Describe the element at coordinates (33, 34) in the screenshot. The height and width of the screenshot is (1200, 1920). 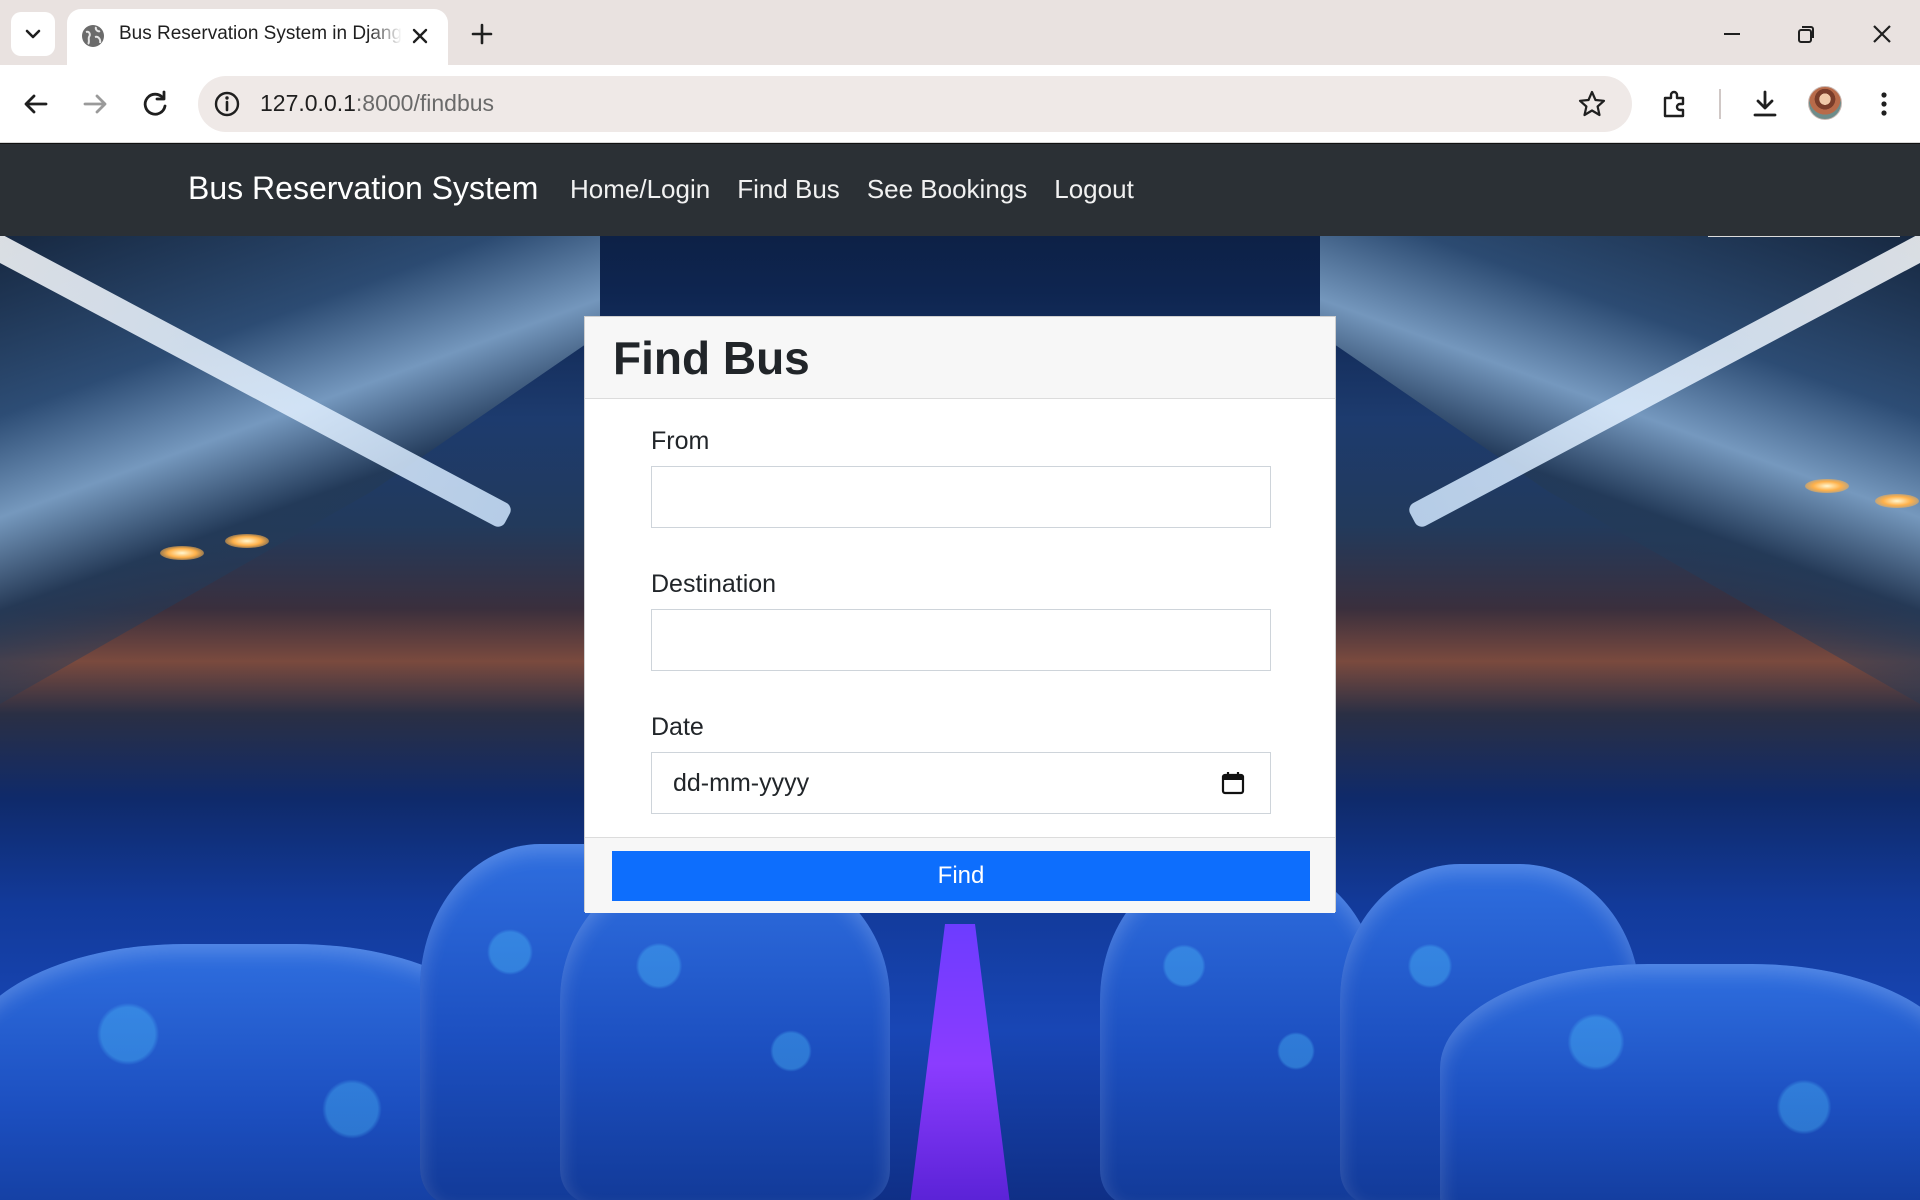
I see `tab-search-icon` at that location.